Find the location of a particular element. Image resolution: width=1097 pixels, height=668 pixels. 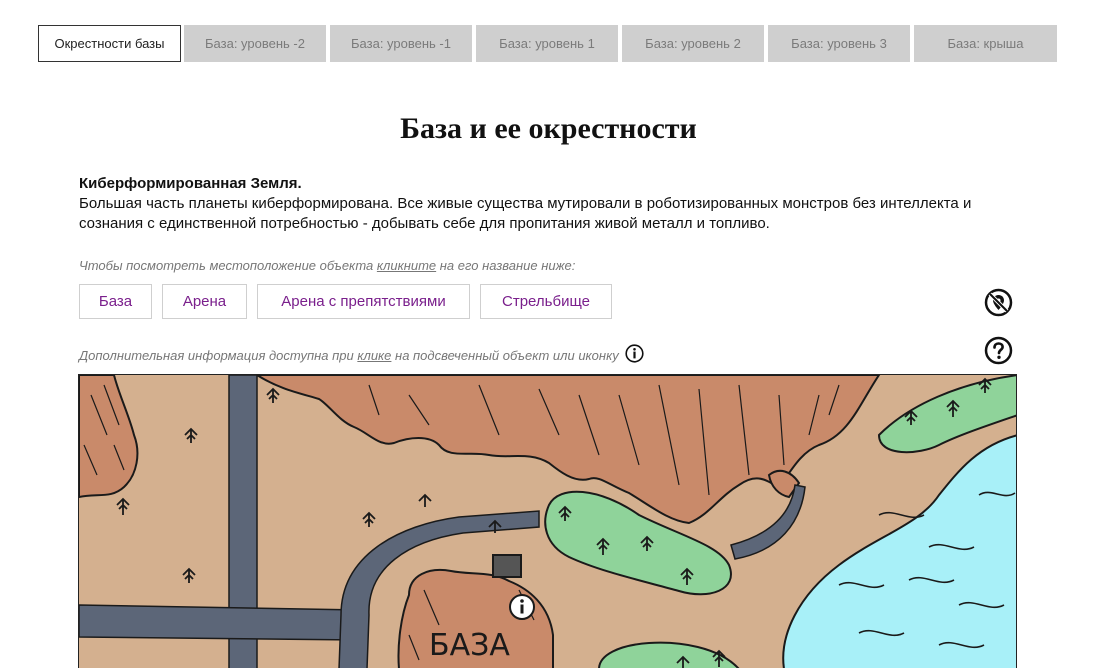

no-location-icon is located at coordinates (998, 302).